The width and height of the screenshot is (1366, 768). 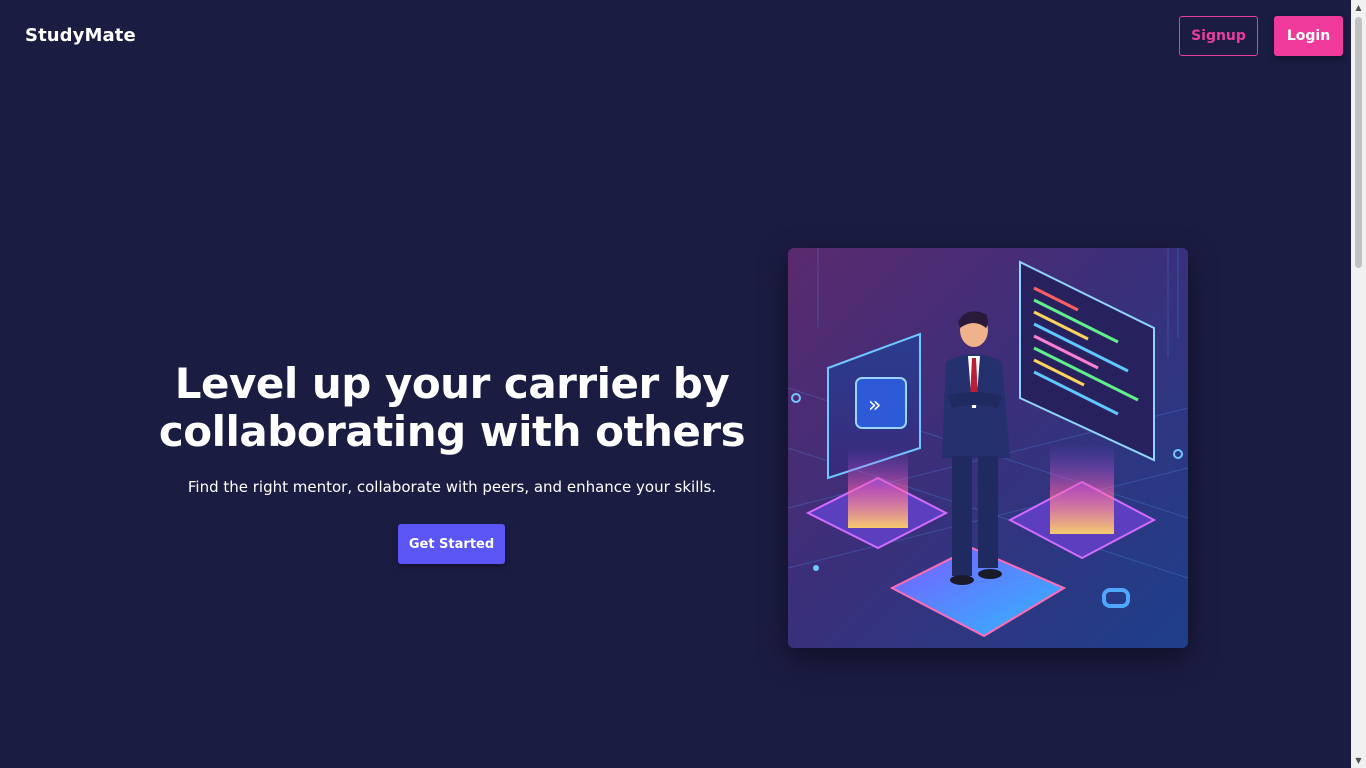 I want to click on signup-button: Signup, so click(x=1218, y=36).